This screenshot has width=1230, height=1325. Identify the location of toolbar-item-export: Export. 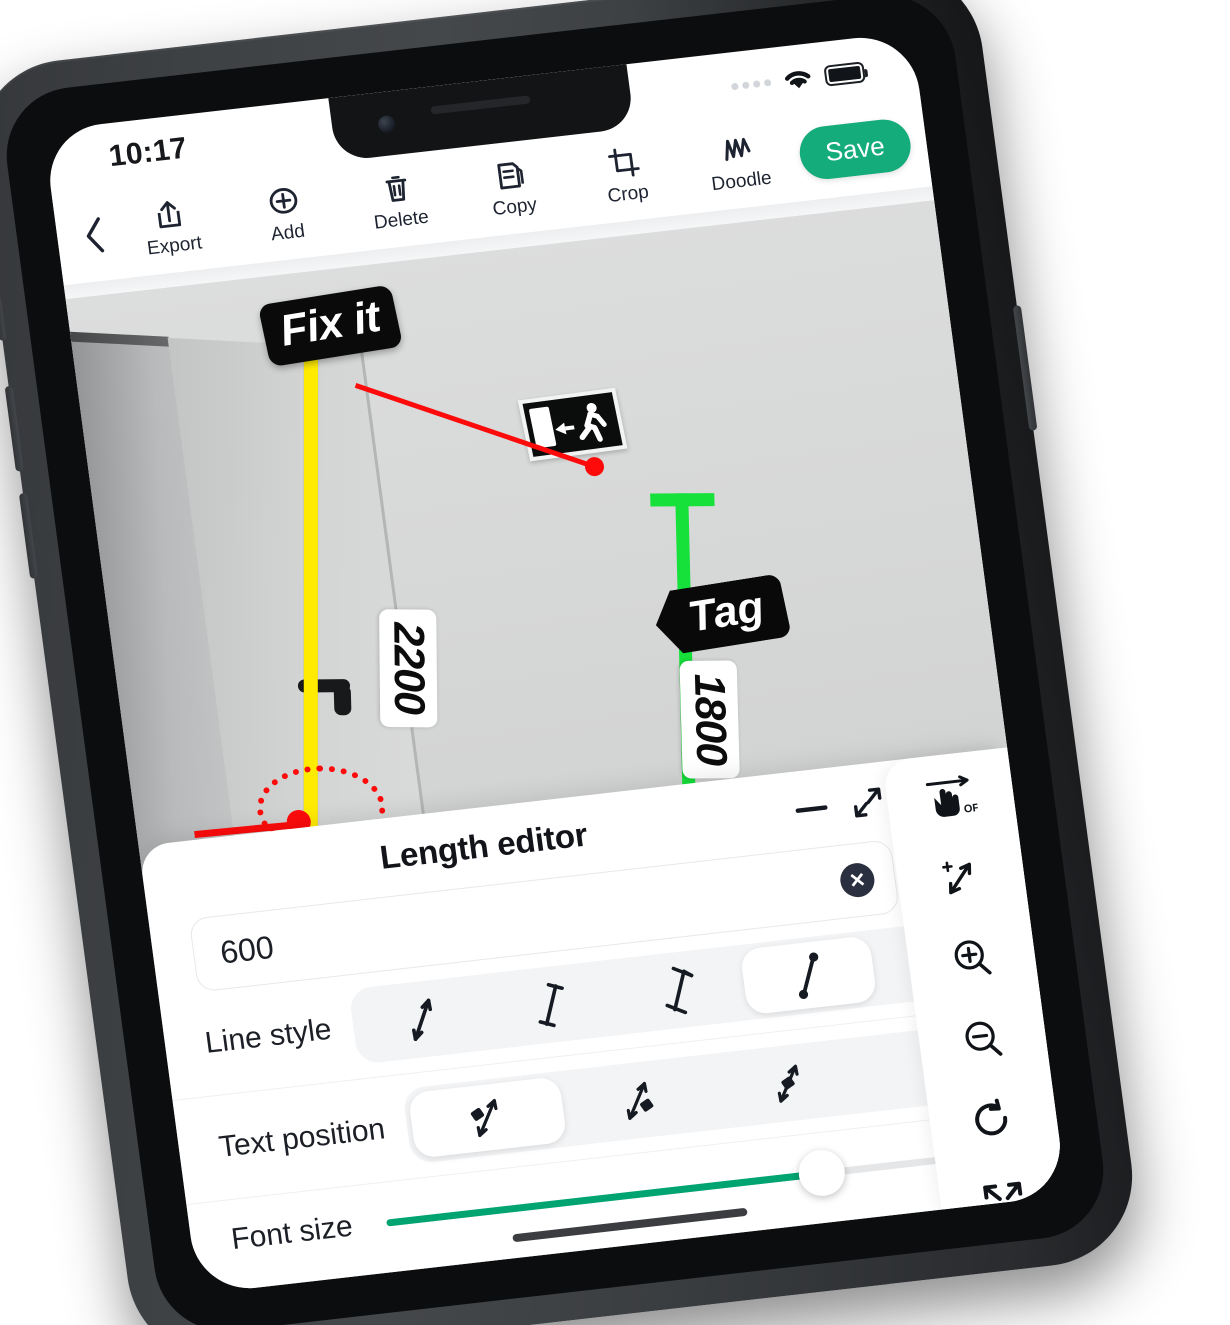
(171, 226).